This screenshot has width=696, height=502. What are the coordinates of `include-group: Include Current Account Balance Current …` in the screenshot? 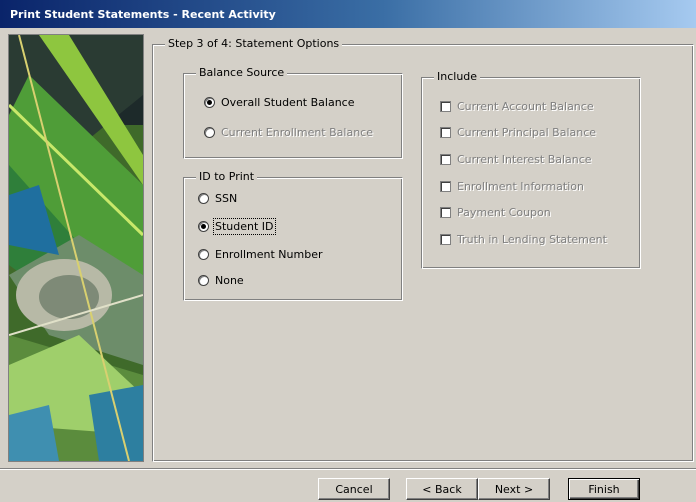 It's located at (531, 169).